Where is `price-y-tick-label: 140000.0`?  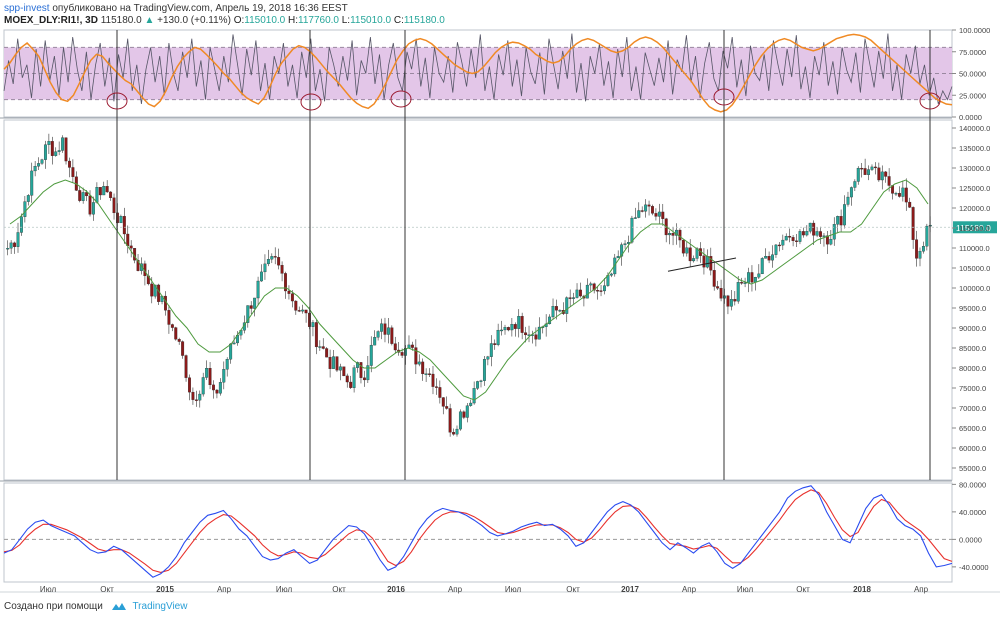 price-y-tick-label: 140000.0 is located at coordinates (974, 128).